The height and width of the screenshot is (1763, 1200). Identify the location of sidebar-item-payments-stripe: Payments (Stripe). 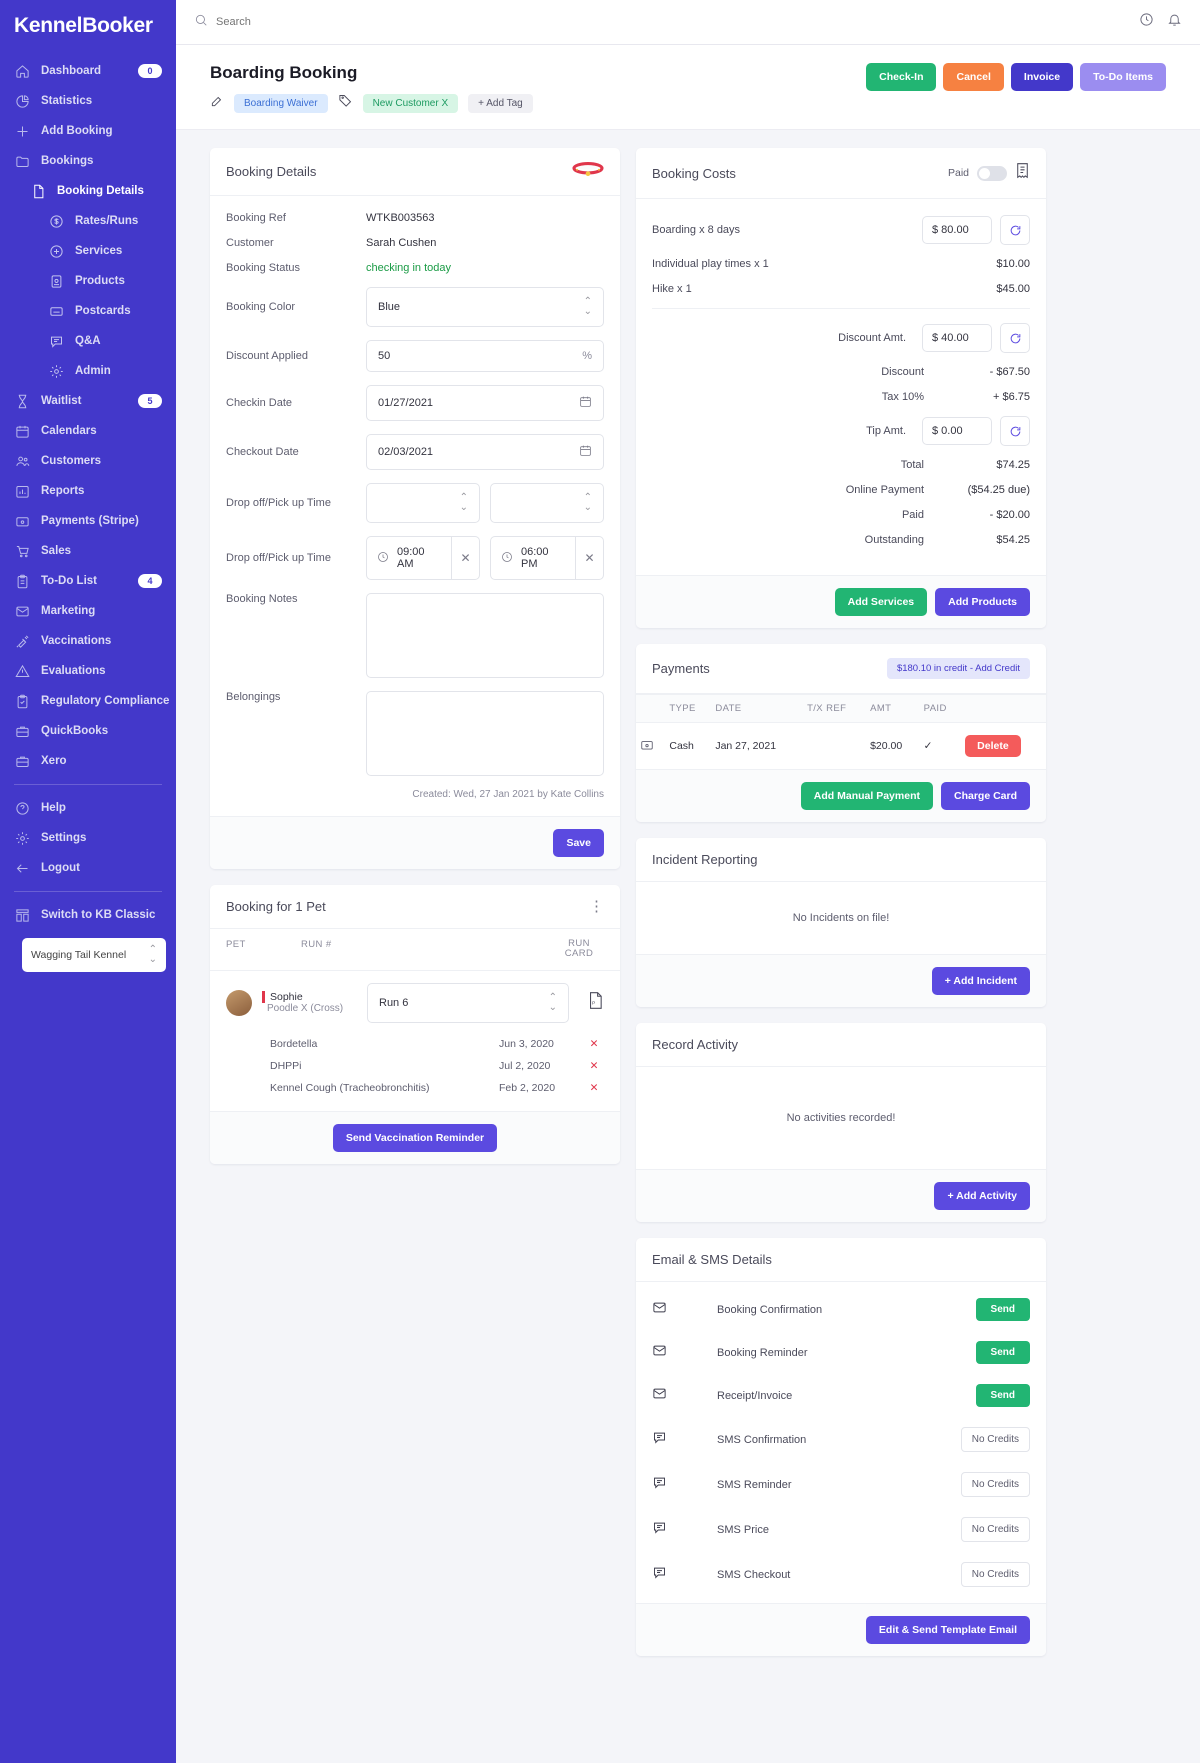
(88, 521).